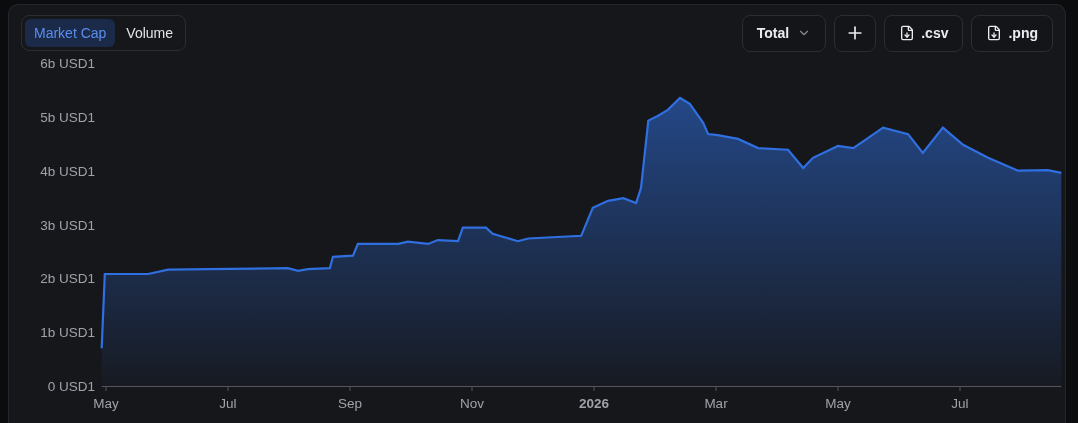 The height and width of the screenshot is (423, 1078). I want to click on tab: Volume, so click(150, 33).